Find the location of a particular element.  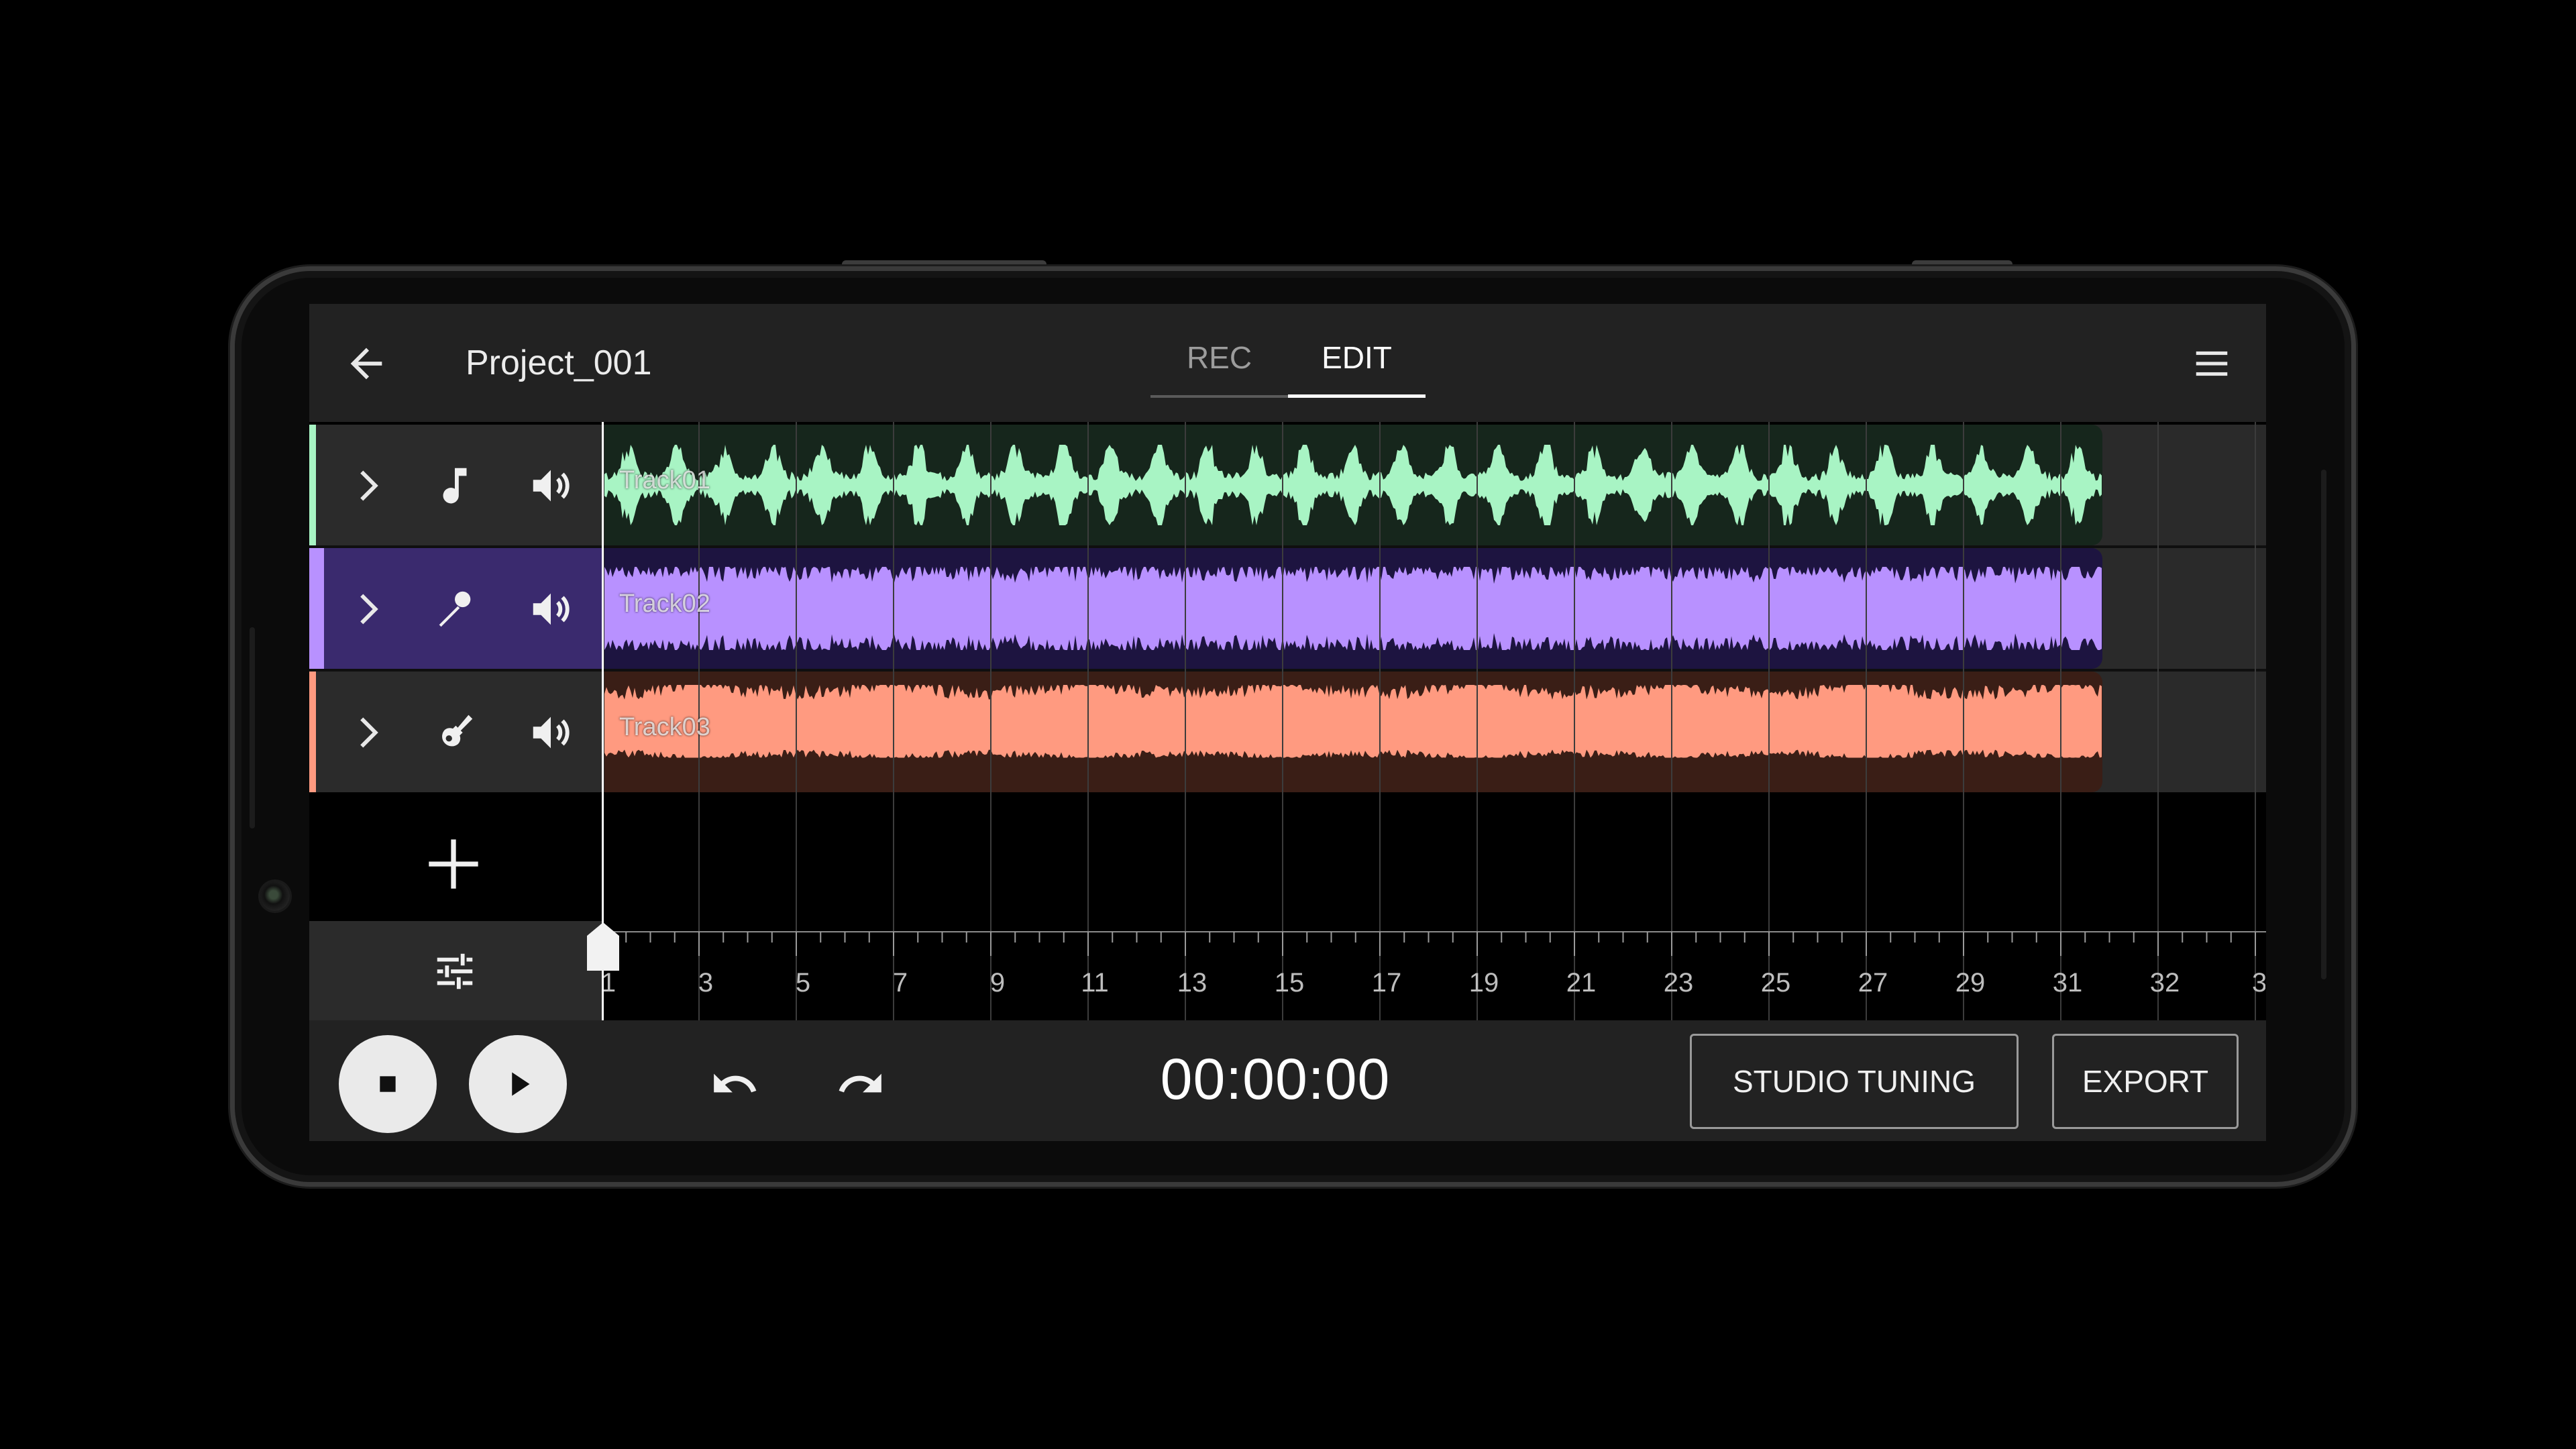

transport-bar: 00:00:00 STUDIO TUNING EXPORT is located at coordinates (1287, 1080).